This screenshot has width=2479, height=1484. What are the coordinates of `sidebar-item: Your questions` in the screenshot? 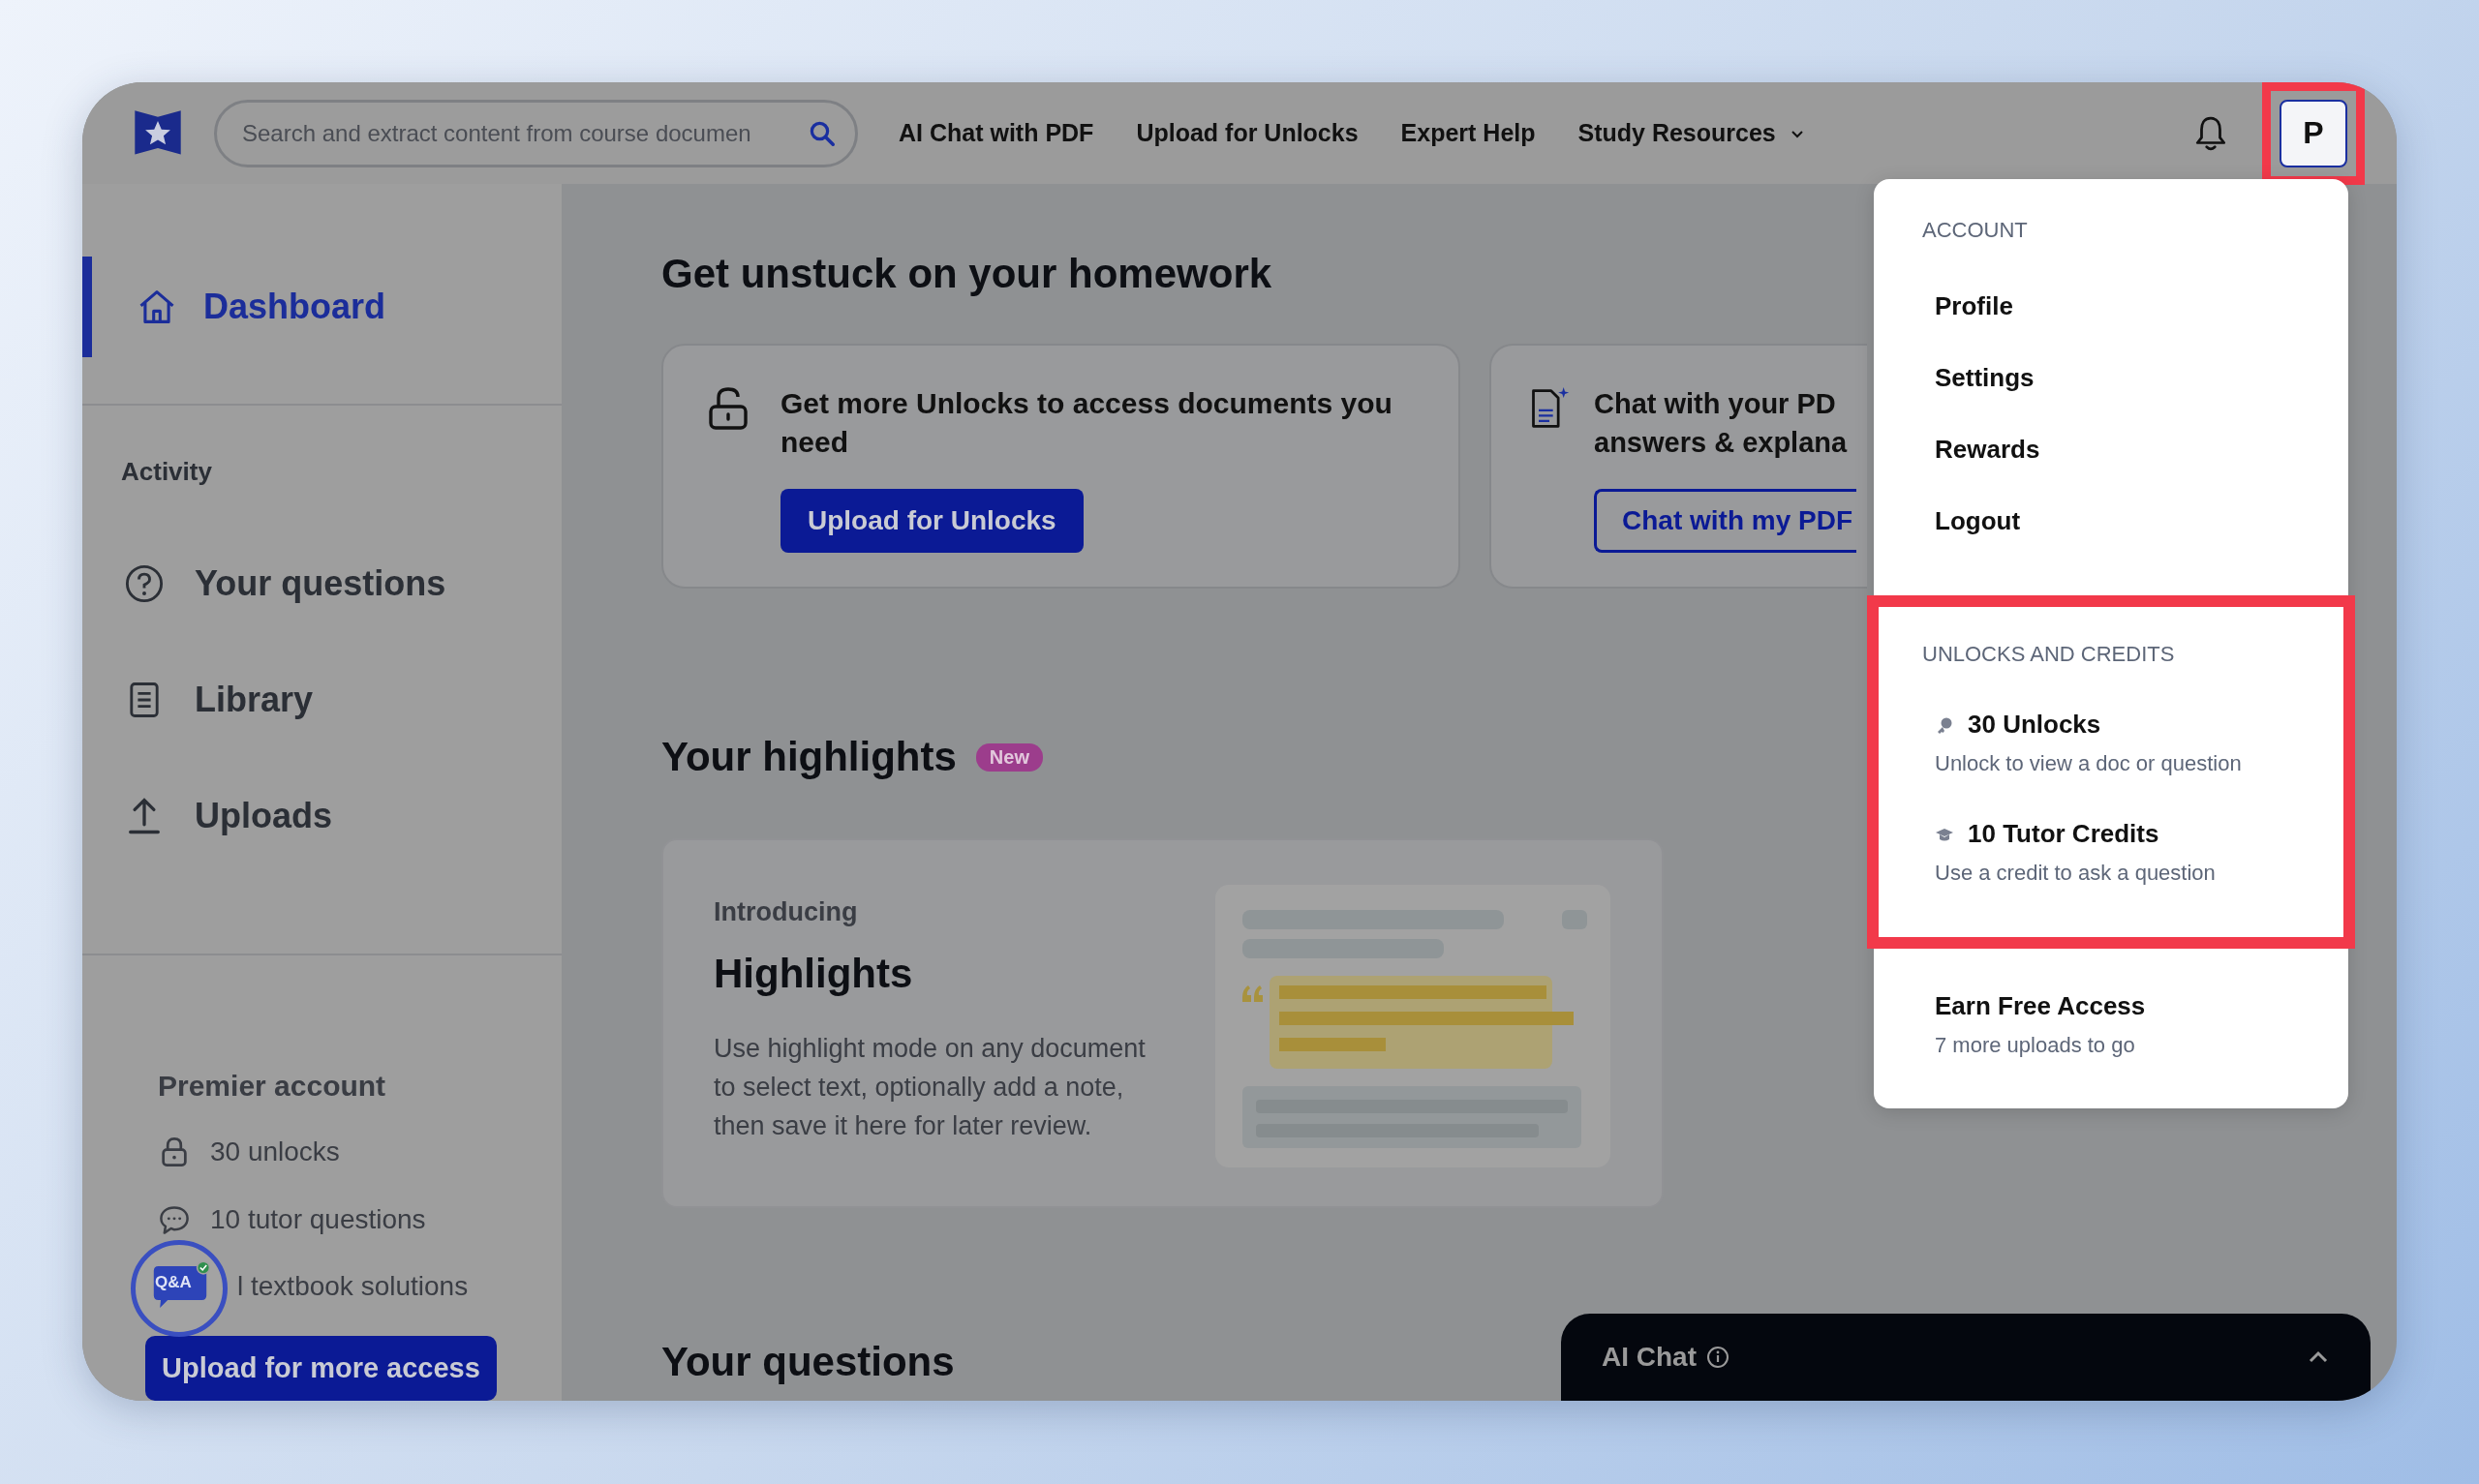 It's located at (322, 583).